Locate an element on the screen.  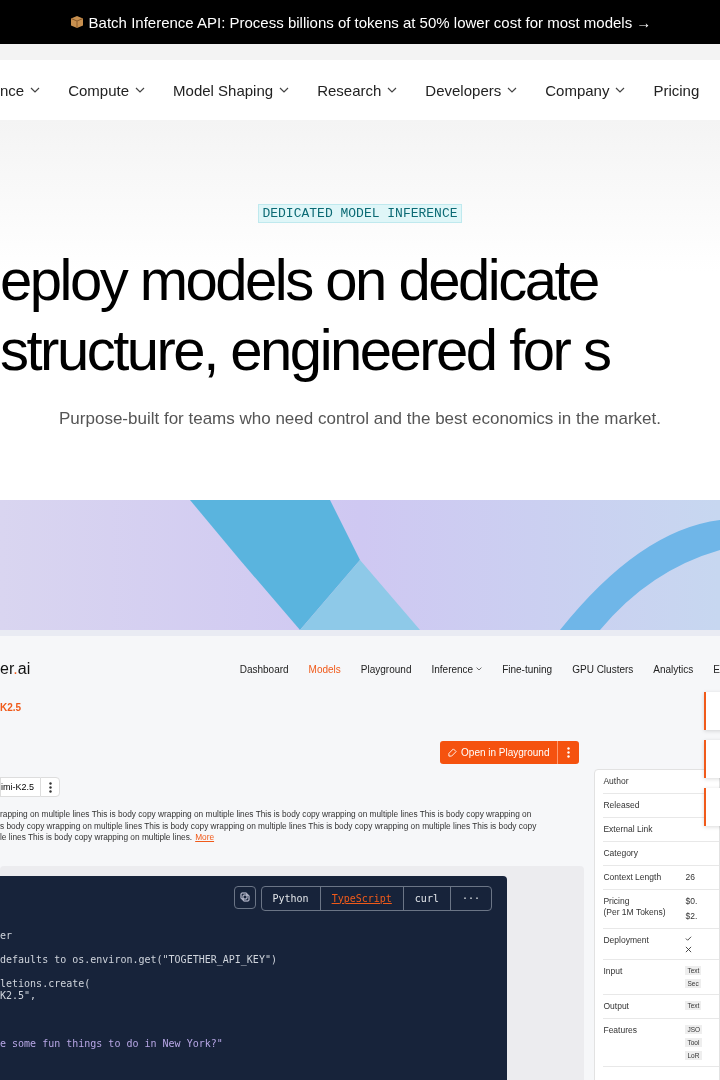
app-nav-link: Inference is located at coordinates (457, 669).